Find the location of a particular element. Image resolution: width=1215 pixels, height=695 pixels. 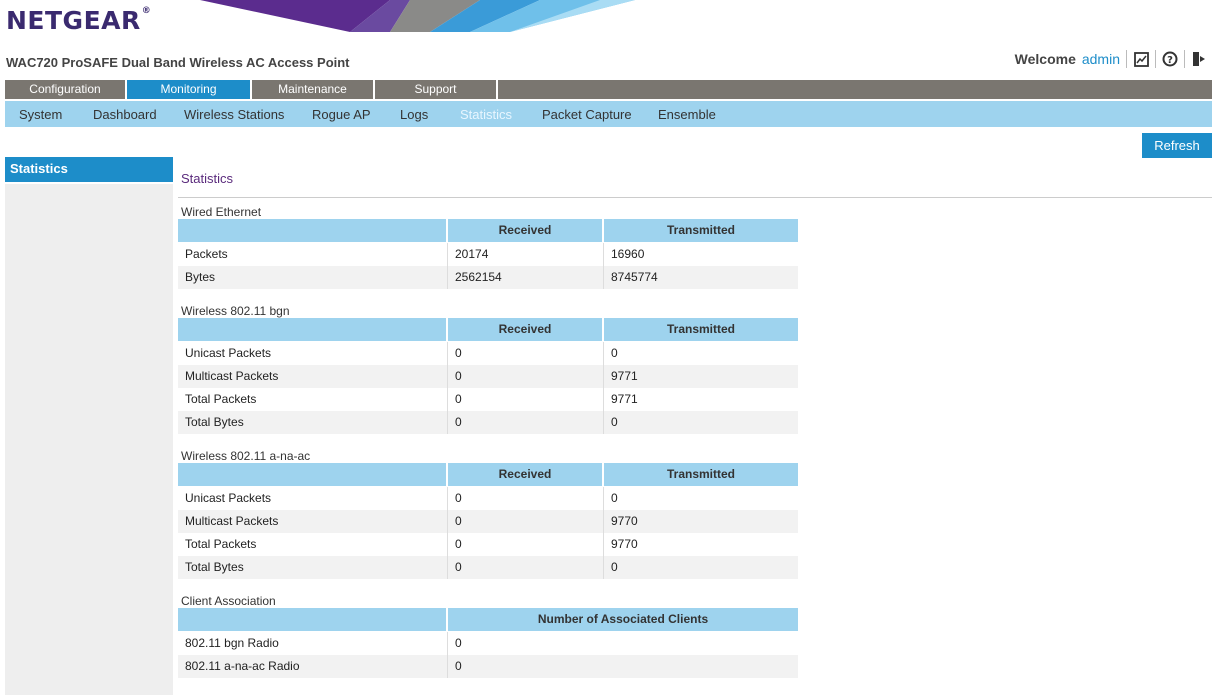

subnav-statistics: Statistics is located at coordinates (486, 115).